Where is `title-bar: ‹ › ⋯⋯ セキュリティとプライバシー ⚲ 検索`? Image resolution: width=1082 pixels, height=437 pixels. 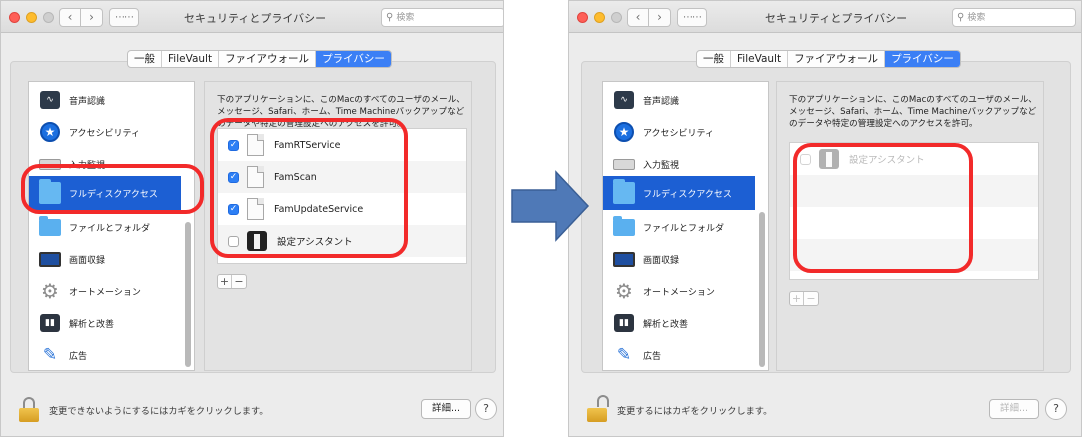
title-bar: ‹ › ⋯⋯ セキュリティとプライバシー ⚲ 検索 is located at coordinates (252, 17).